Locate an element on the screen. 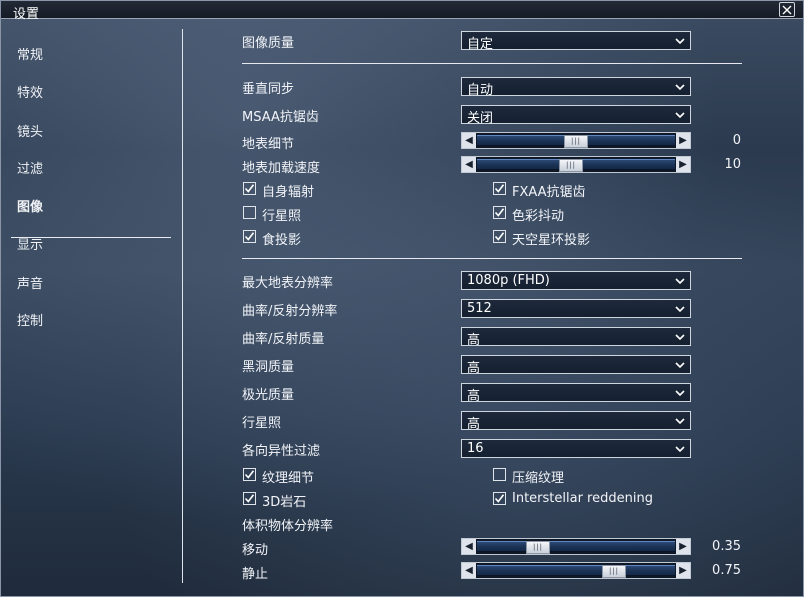 The image size is (804, 597). anisotropic-filter-dropdown: 16 is located at coordinates (576, 448).